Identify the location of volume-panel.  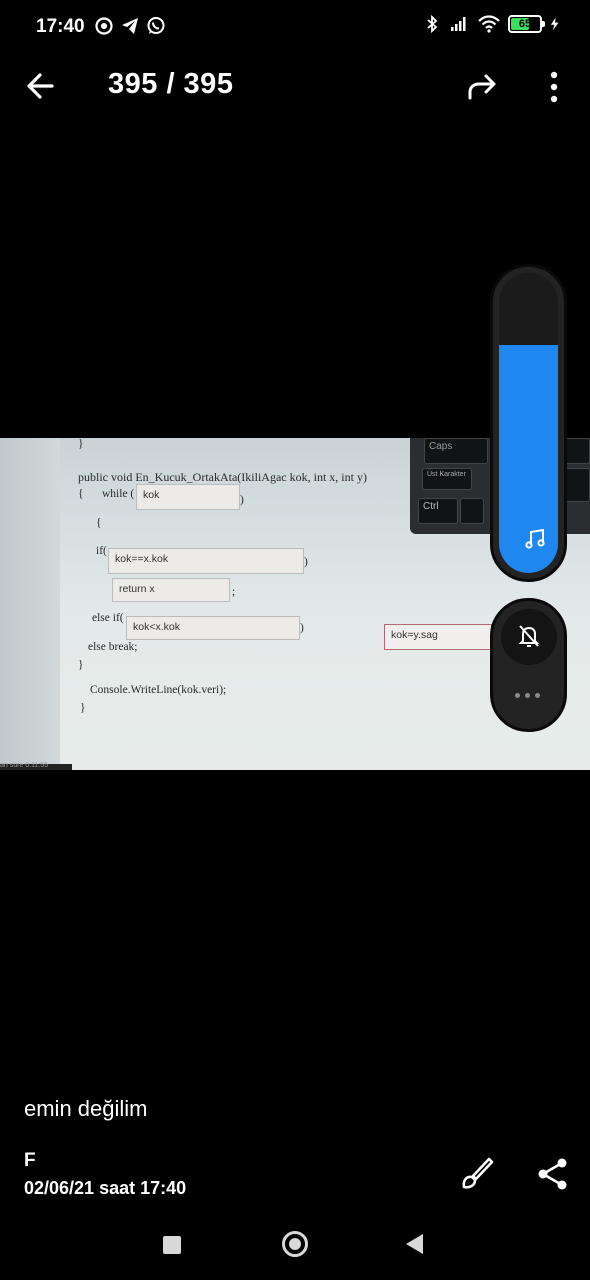
(528, 423).